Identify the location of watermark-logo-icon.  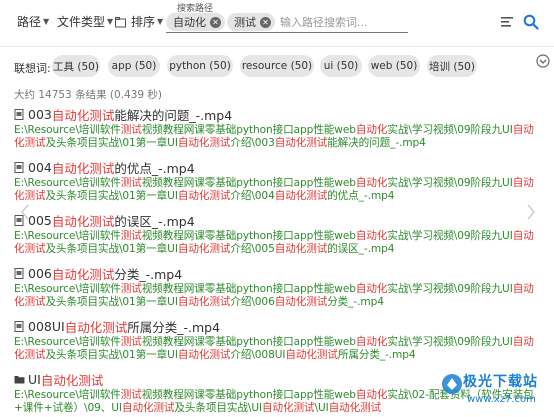
(452, 384).